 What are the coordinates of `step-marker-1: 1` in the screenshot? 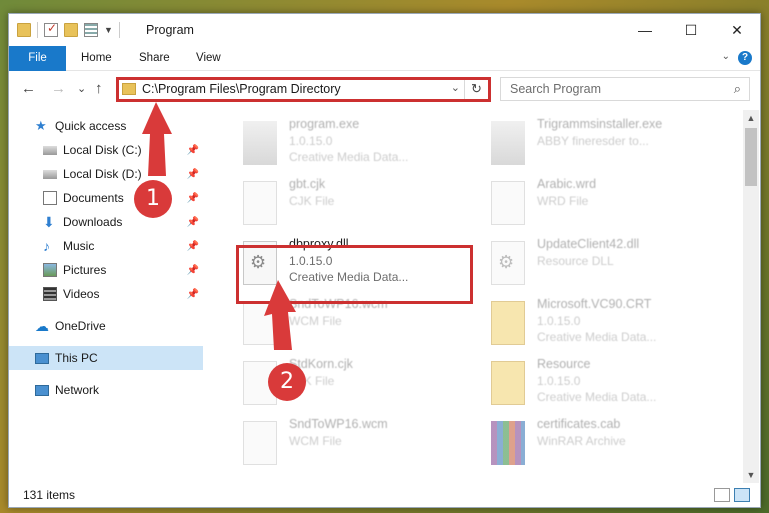 It's located at (153, 199).